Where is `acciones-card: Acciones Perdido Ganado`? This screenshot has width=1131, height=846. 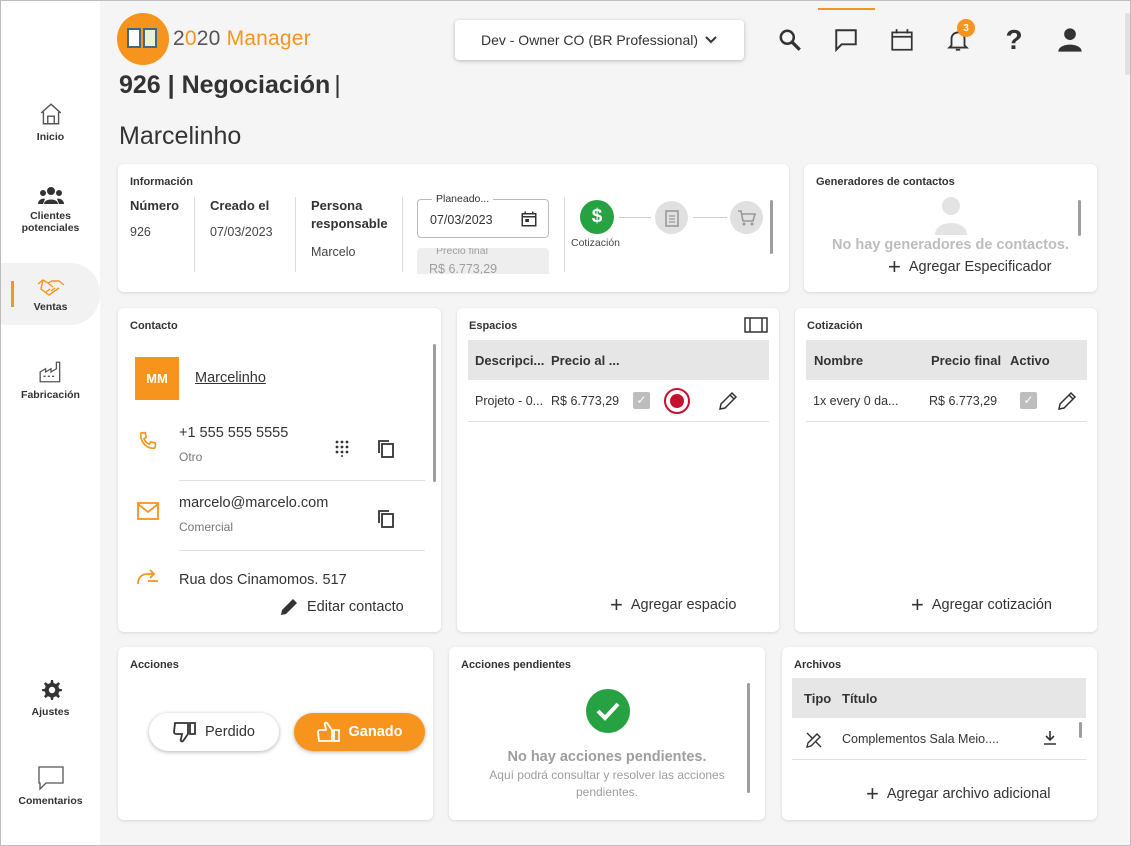 acciones-card: Acciones Perdido Ganado is located at coordinates (275, 733).